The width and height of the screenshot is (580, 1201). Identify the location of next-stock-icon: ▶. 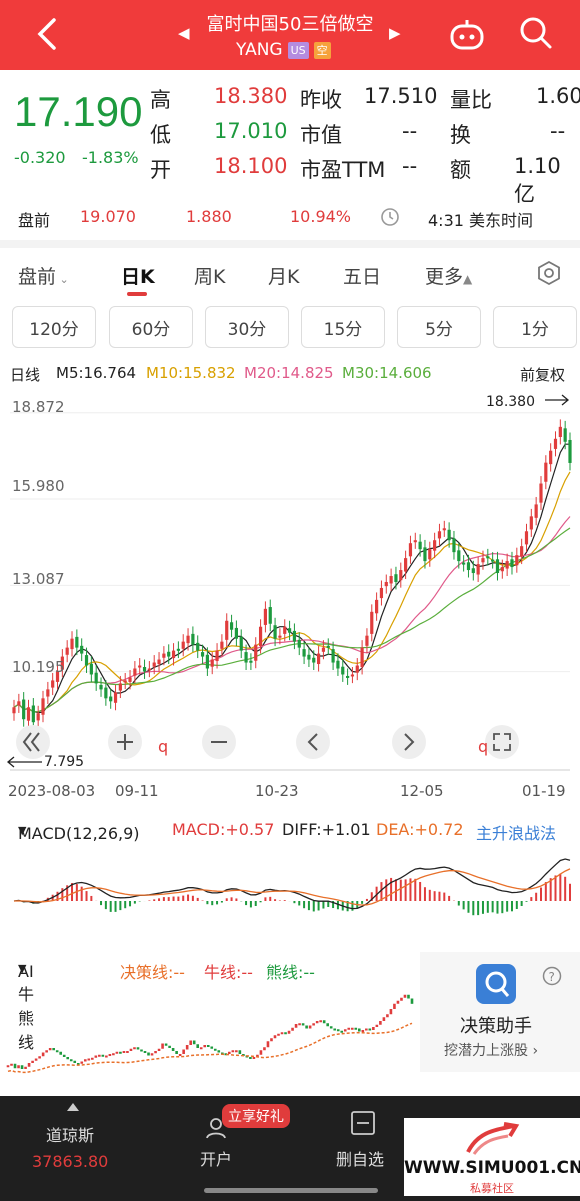
(395, 33).